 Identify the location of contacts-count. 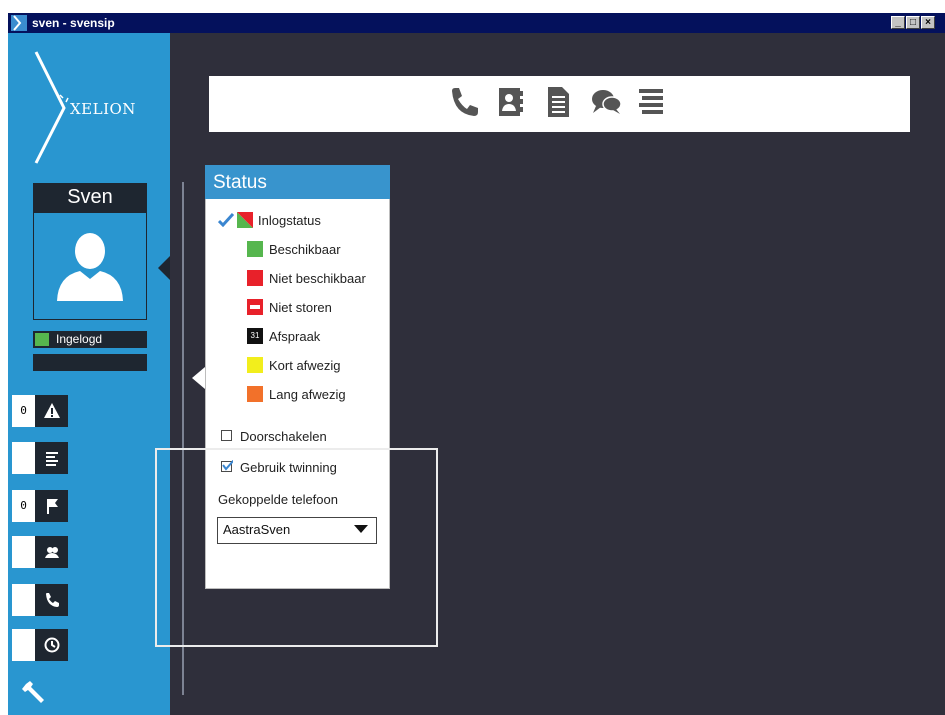
(23, 552).